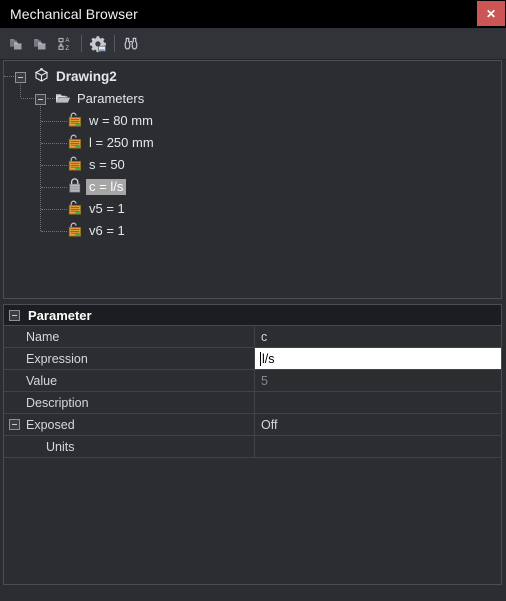  What do you see at coordinates (252, 187) in the screenshot?
I see `tree-node-parameter-selected: c = l/s` at bounding box center [252, 187].